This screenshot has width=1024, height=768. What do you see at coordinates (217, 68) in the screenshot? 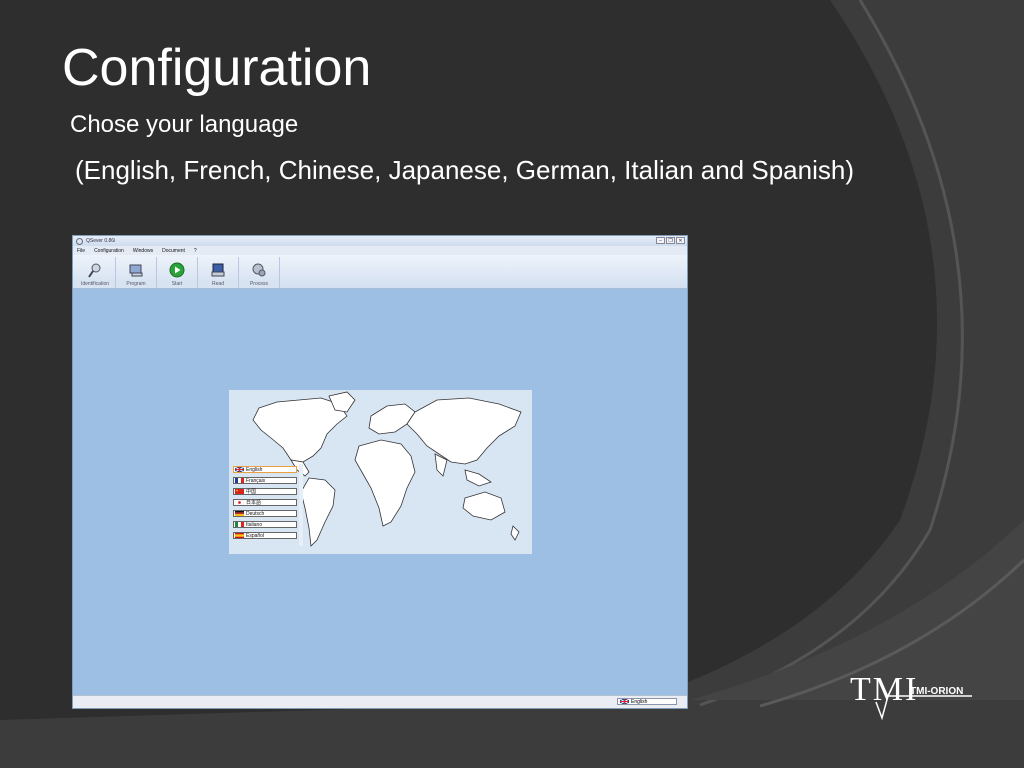
I see `slide-title: Configuration` at bounding box center [217, 68].